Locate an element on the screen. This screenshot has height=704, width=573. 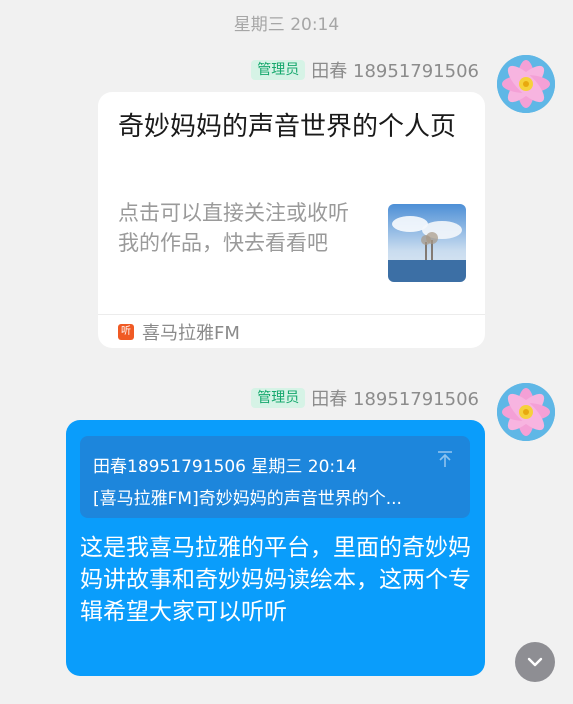
card-thumbnail is located at coordinates (427, 243).